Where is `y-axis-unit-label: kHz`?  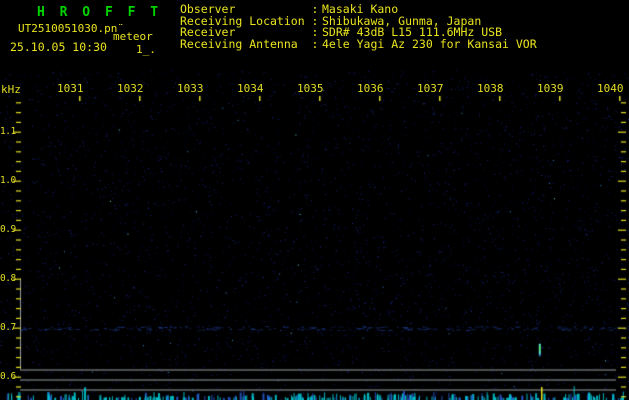
y-axis-unit-label: kHz is located at coordinates (11, 89).